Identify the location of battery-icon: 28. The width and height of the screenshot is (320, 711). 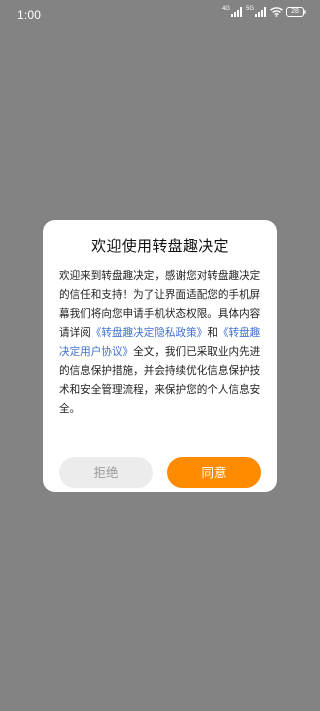
(296, 12).